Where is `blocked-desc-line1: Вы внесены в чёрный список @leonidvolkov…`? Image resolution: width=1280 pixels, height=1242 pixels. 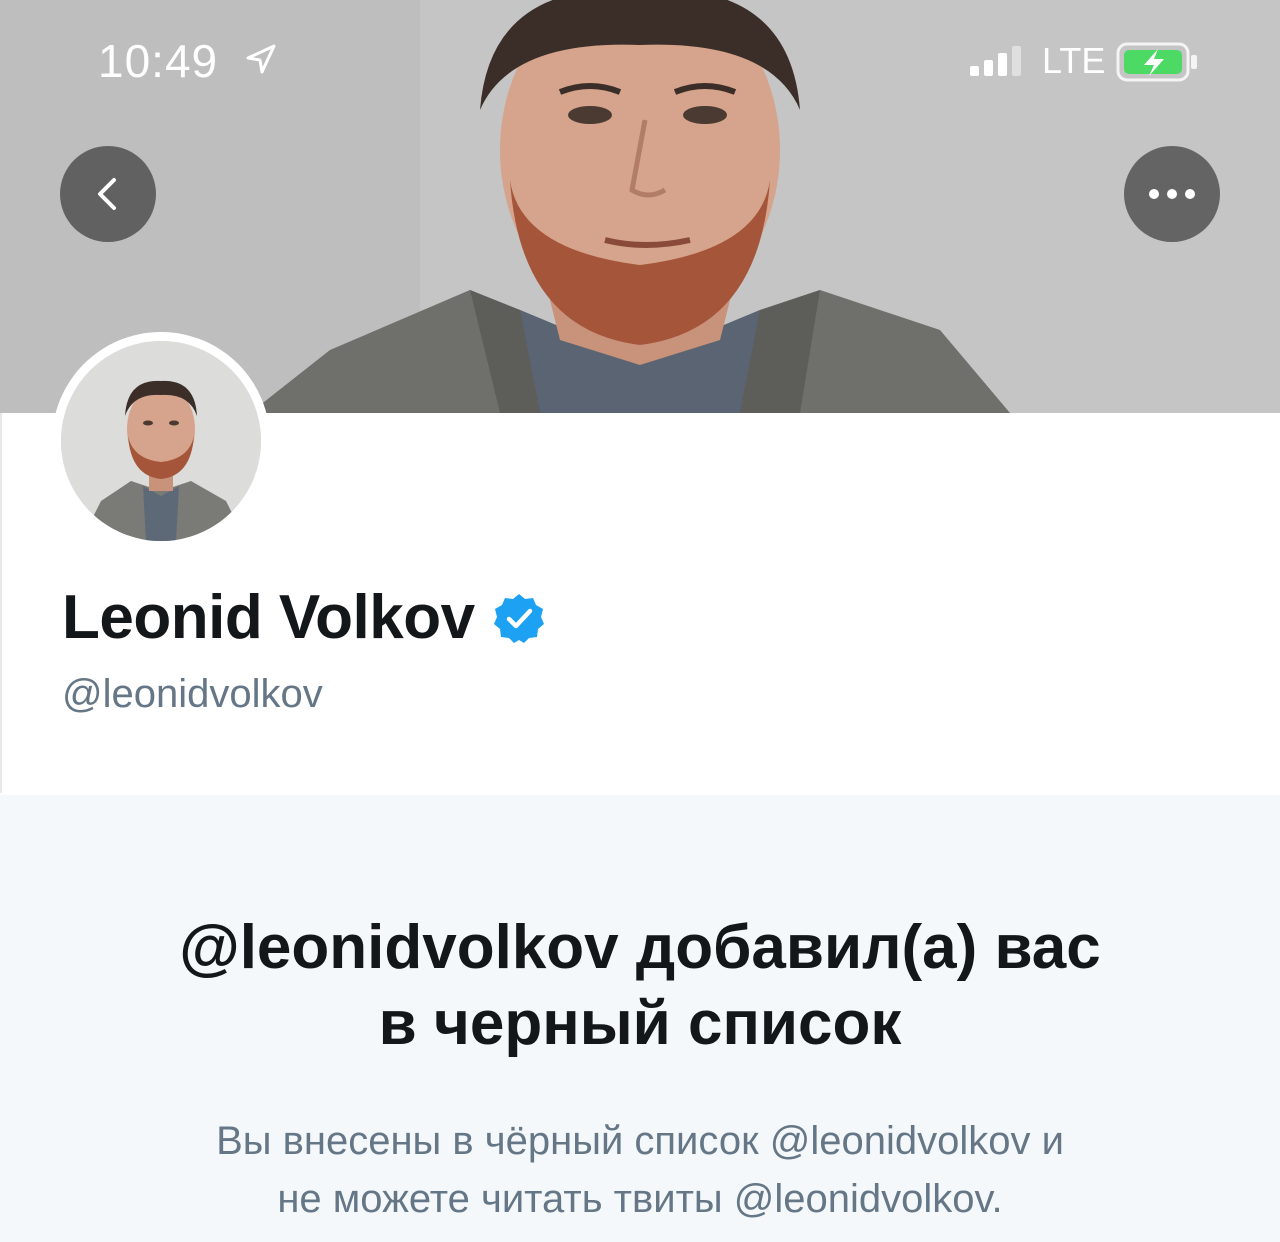
blocked-desc-line1: Вы внесены в чёрный список @leonidvolkov… is located at coordinates (640, 1141).